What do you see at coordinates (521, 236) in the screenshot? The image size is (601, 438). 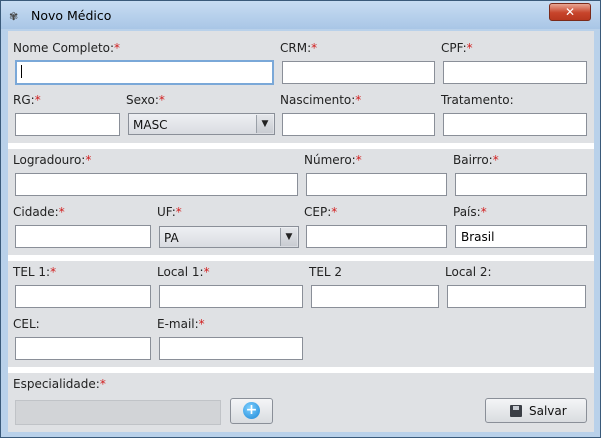 I see `pais-input: Brasil` at bounding box center [521, 236].